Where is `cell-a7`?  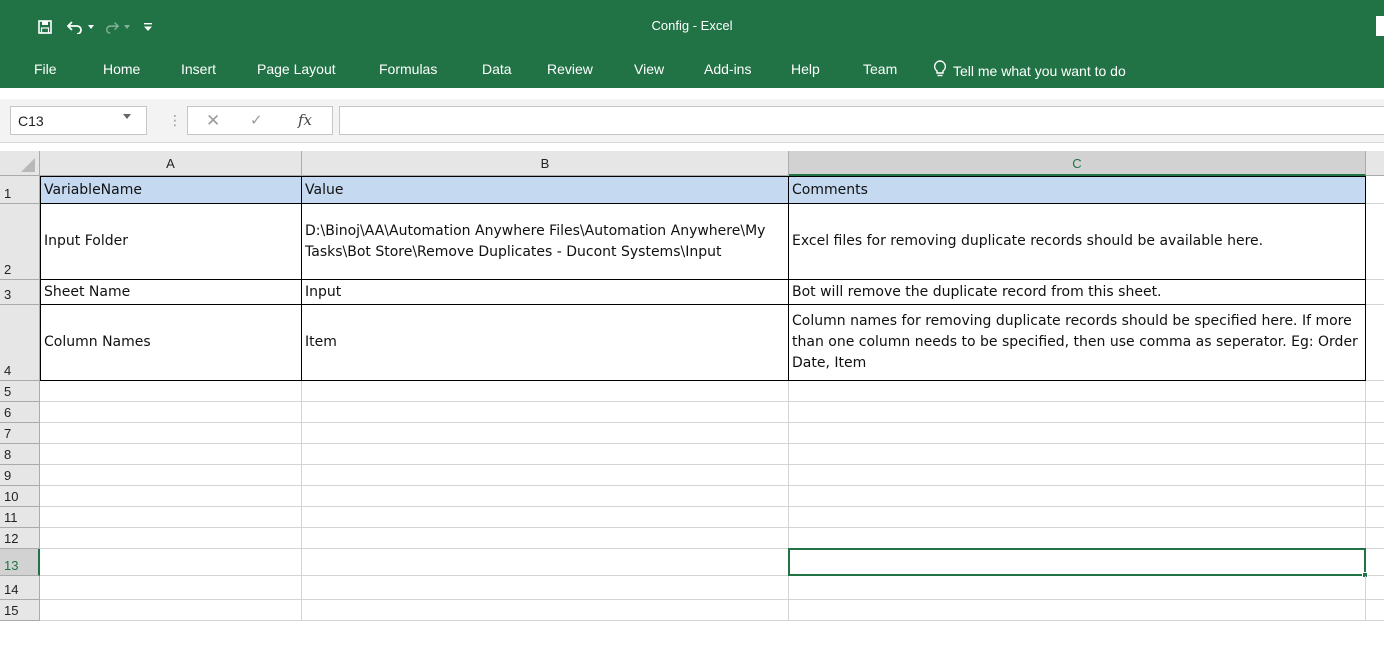
cell-a7 is located at coordinates (171, 433).